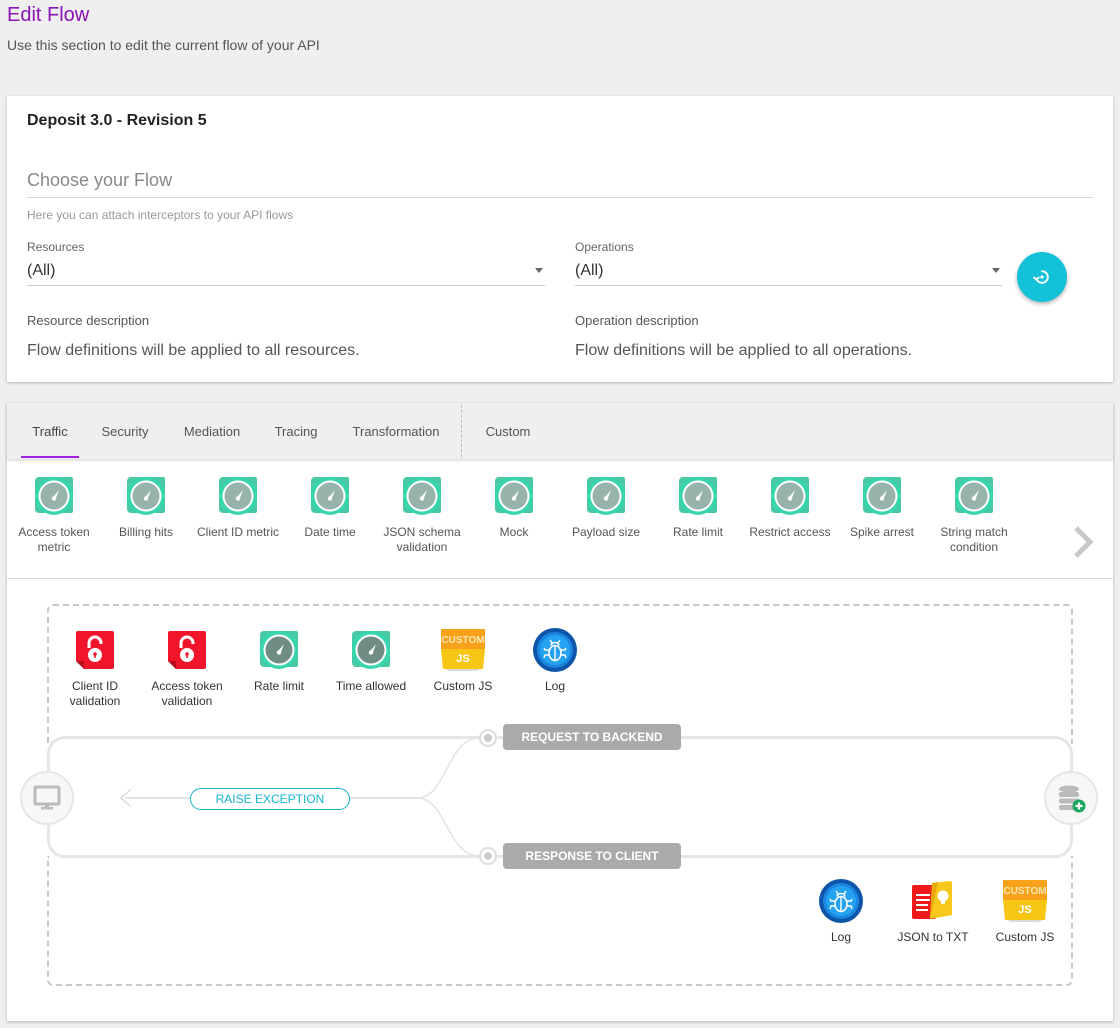 This screenshot has width=1120, height=1028. Describe the element at coordinates (589, 270) in the screenshot. I see `operations-value: (All)` at that location.